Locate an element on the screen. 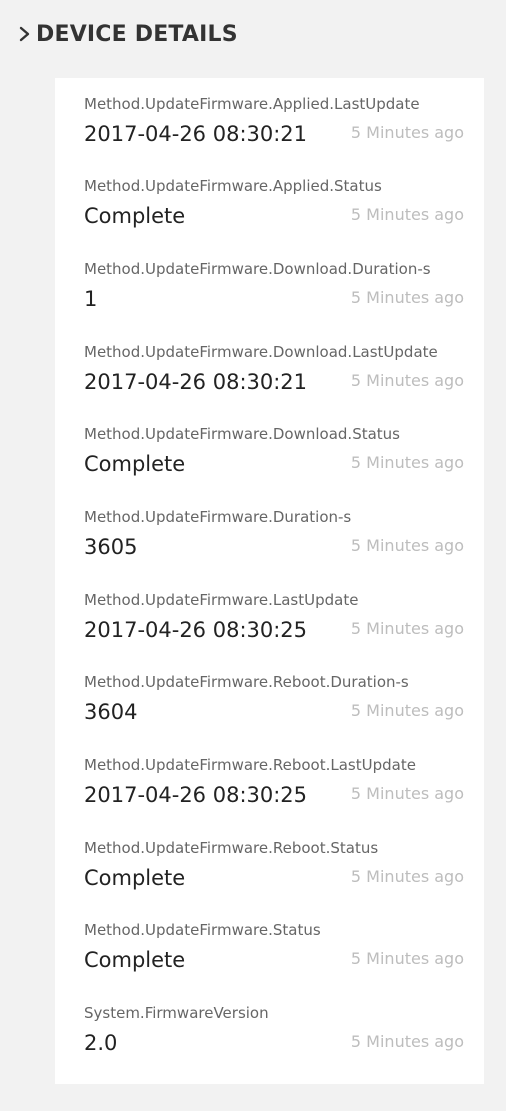 This screenshot has width=506, height=1111. property-name: Method.UpdateFirmware.Status is located at coordinates (202, 930).